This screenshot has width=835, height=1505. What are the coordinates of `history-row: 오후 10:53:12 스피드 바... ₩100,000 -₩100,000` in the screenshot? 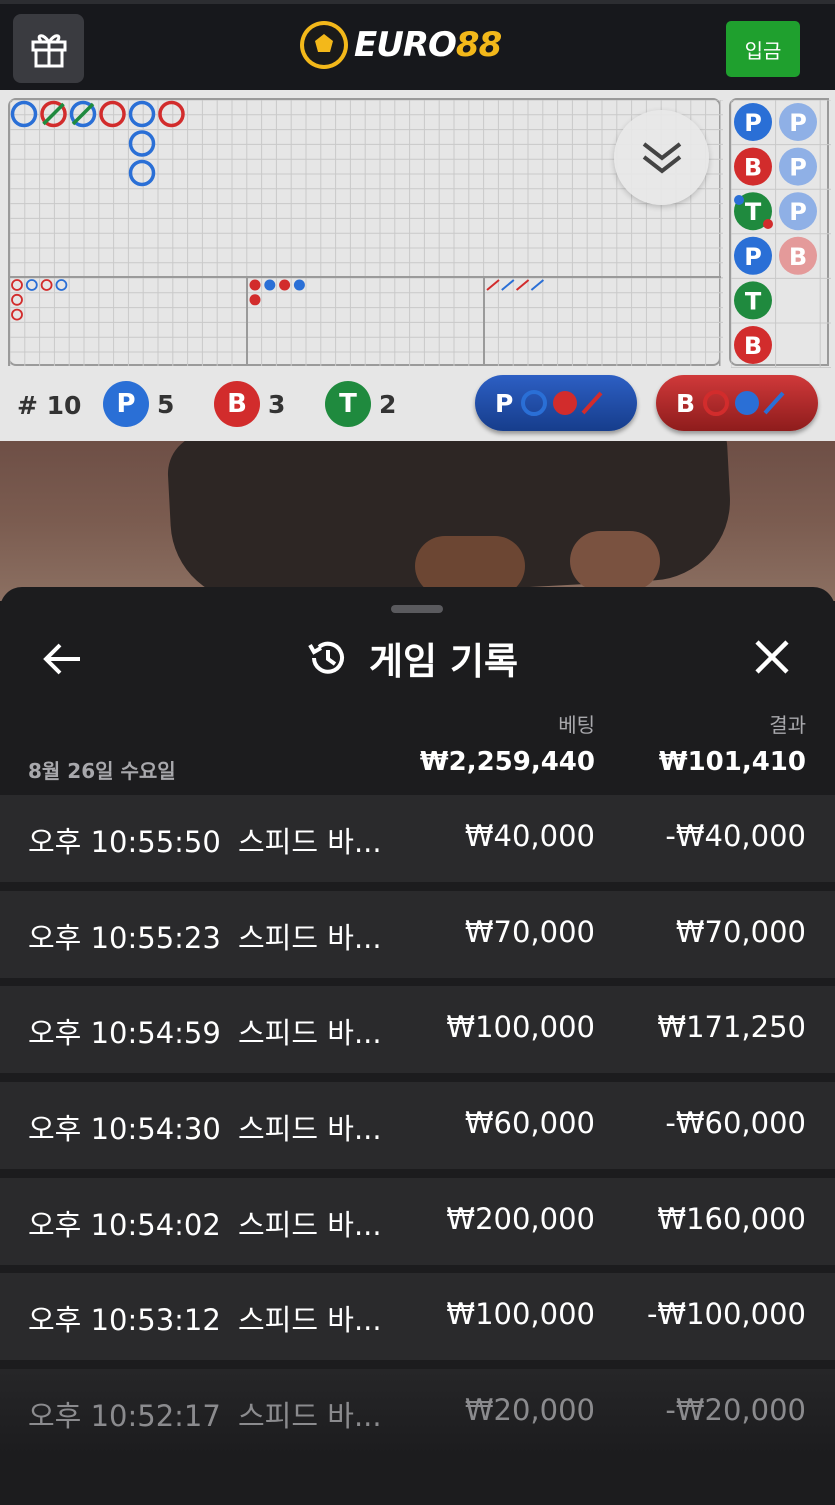 It's located at (417, 1317).